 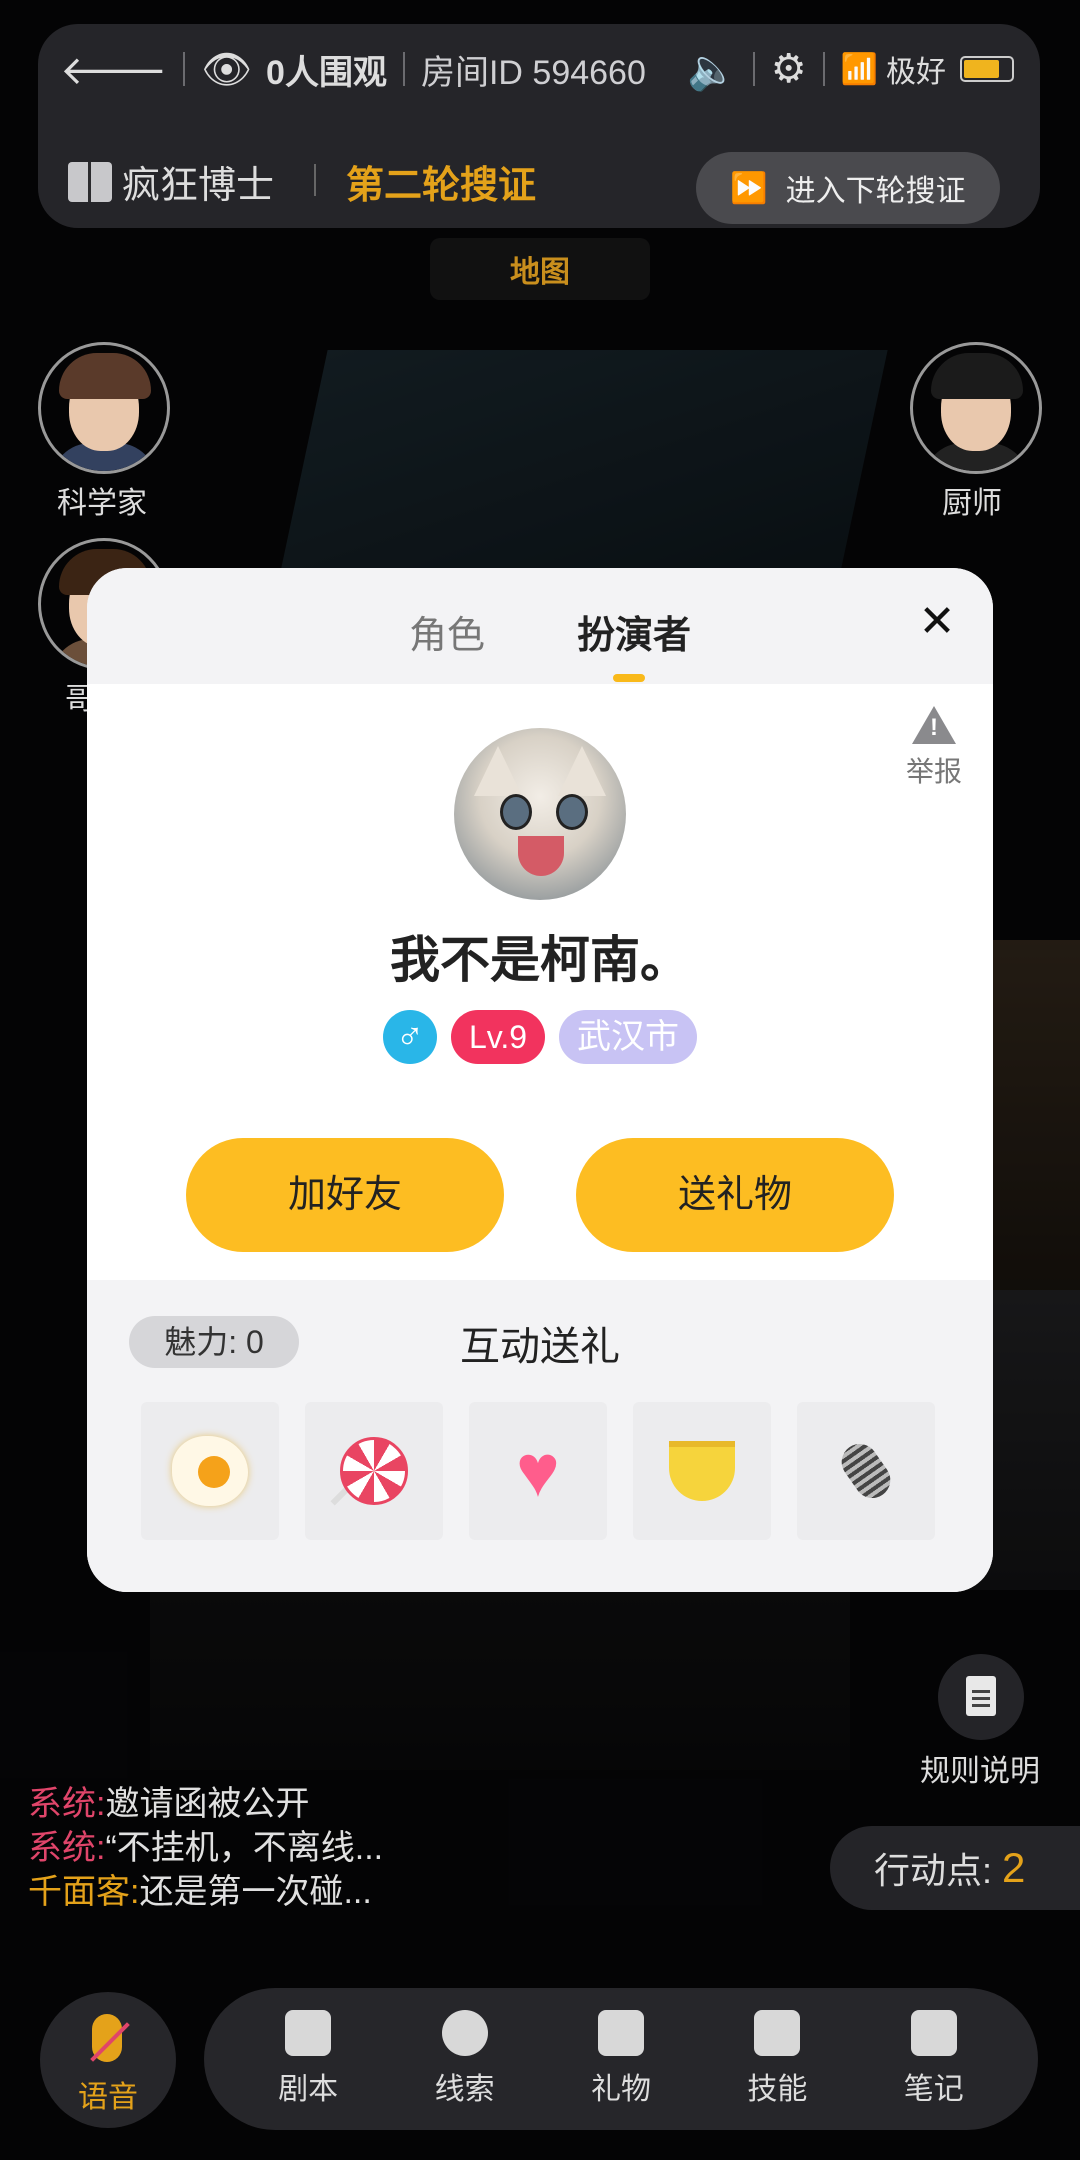 What do you see at coordinates (916, 72) in the screenshot?
I see `signal-label: 极好` at bounding box center [916, 72].